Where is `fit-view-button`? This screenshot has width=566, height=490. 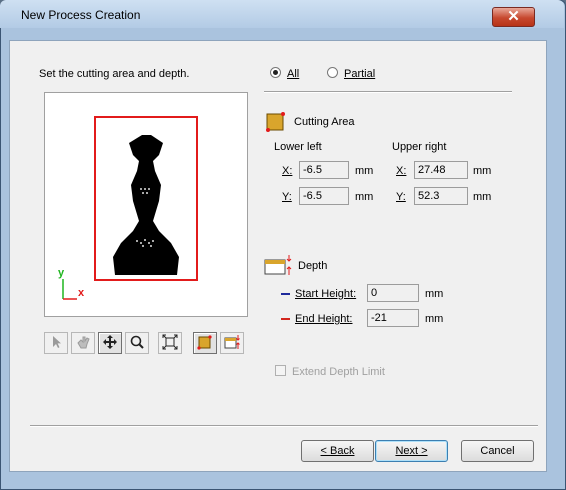 fit-view-button is located at coordinates (170, 343).